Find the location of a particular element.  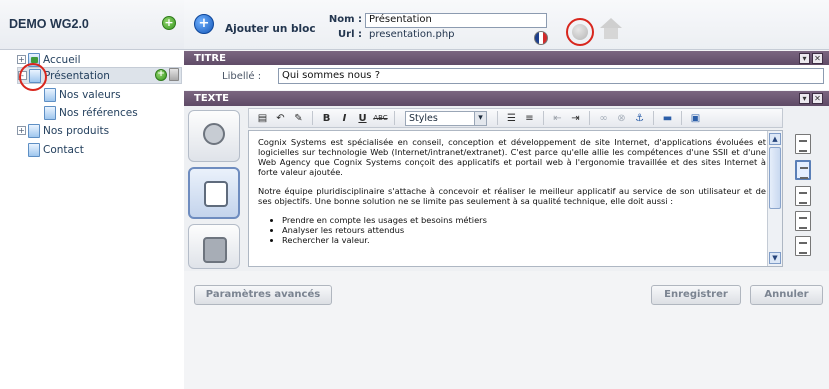

texte-section-header: TEXTE ▾ ✕ is located at coordinates (506, 98).